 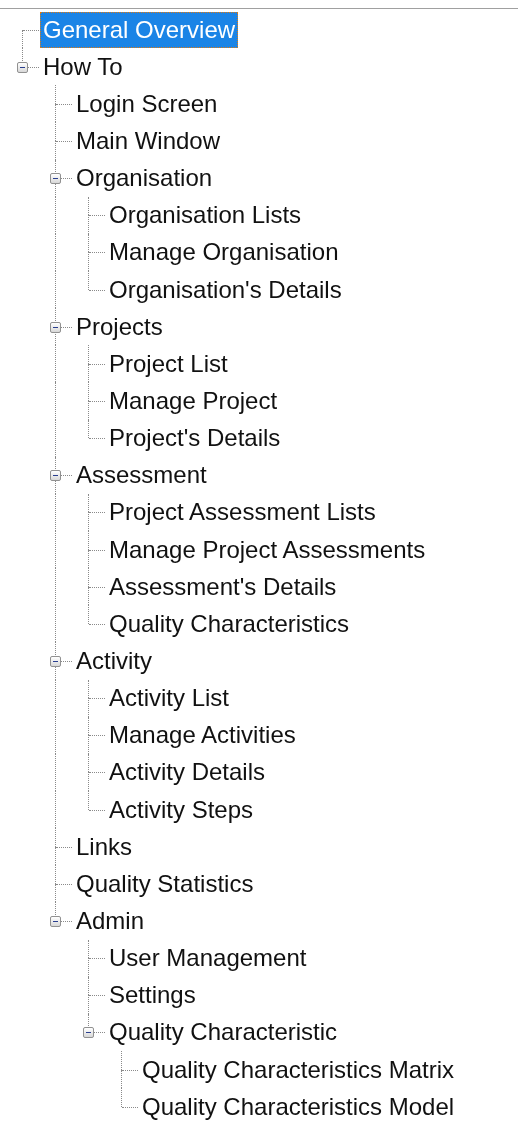 I want to click on tree-item: Activity List, so click(x=169, y=698).